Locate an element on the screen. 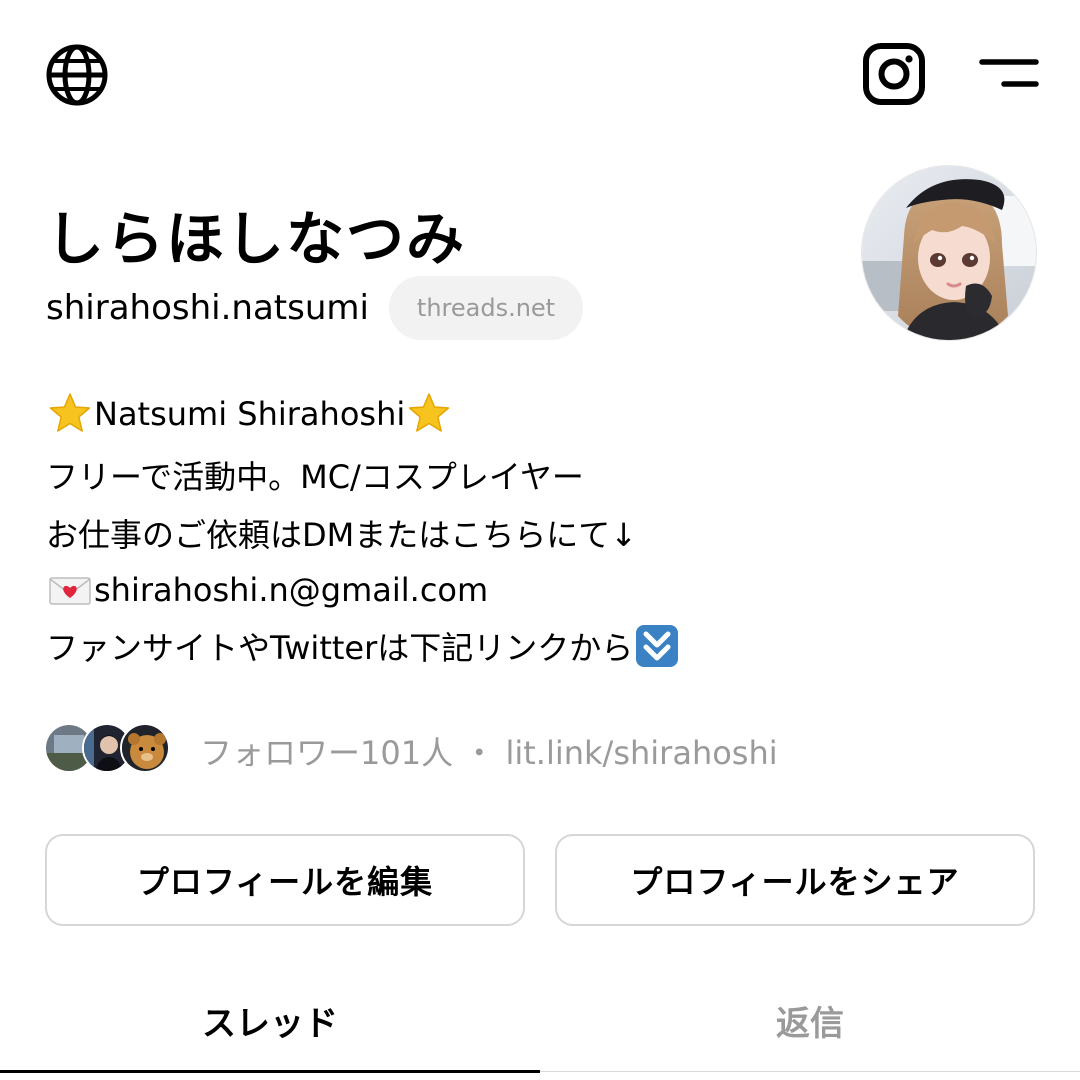 The height and width of the screenshot is (1080, 1080). tab-replies: 返信 is located at coordinates (810, 1020).